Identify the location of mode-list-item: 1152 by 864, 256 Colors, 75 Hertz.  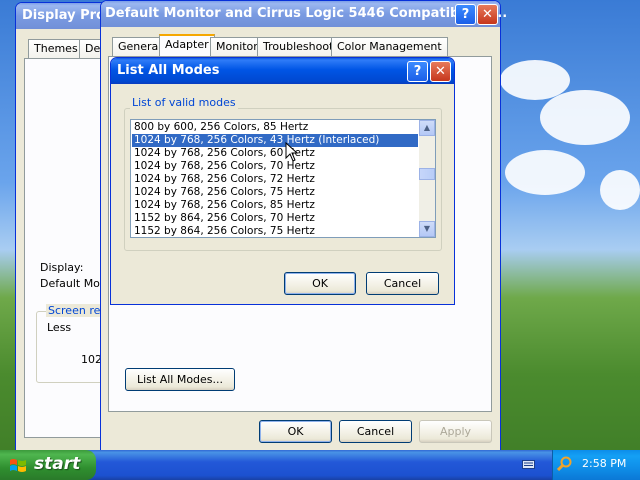
(275, 231).